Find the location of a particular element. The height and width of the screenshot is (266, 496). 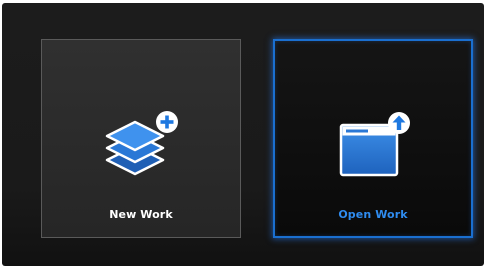

open-work-label: Open Work is located at coordinates (373, 214).